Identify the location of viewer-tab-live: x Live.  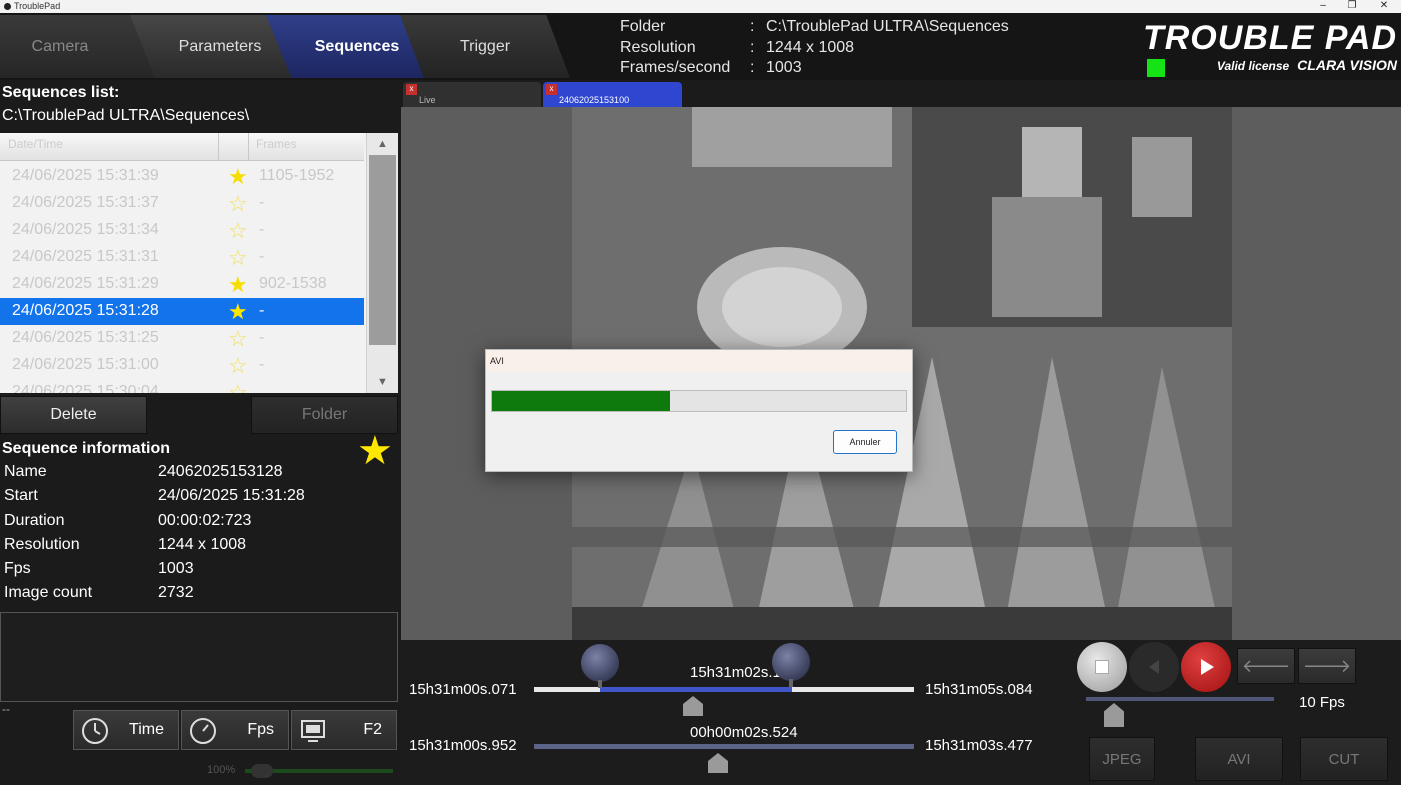
(472, 94).